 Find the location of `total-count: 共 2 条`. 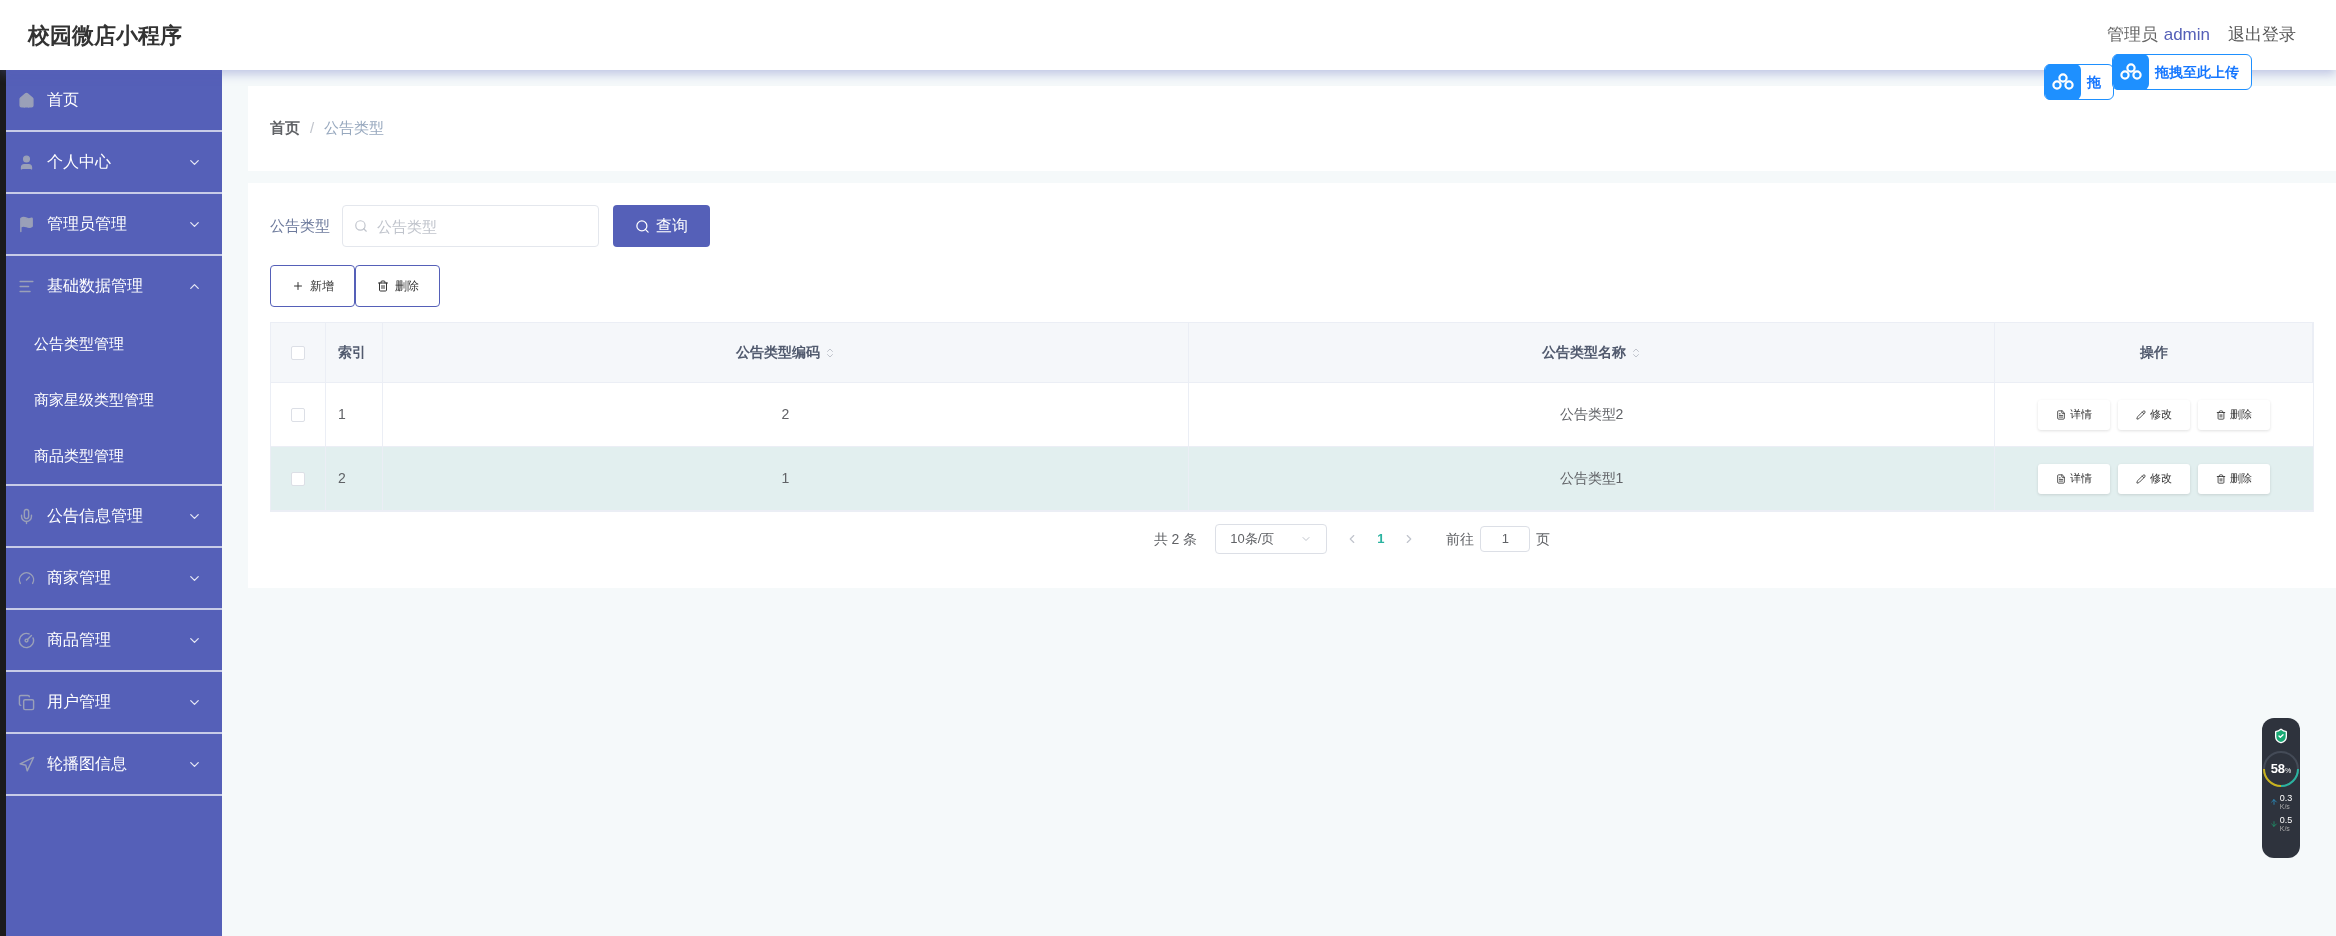

total-count: 共 2 条 is located at coordinates (1175, 539).